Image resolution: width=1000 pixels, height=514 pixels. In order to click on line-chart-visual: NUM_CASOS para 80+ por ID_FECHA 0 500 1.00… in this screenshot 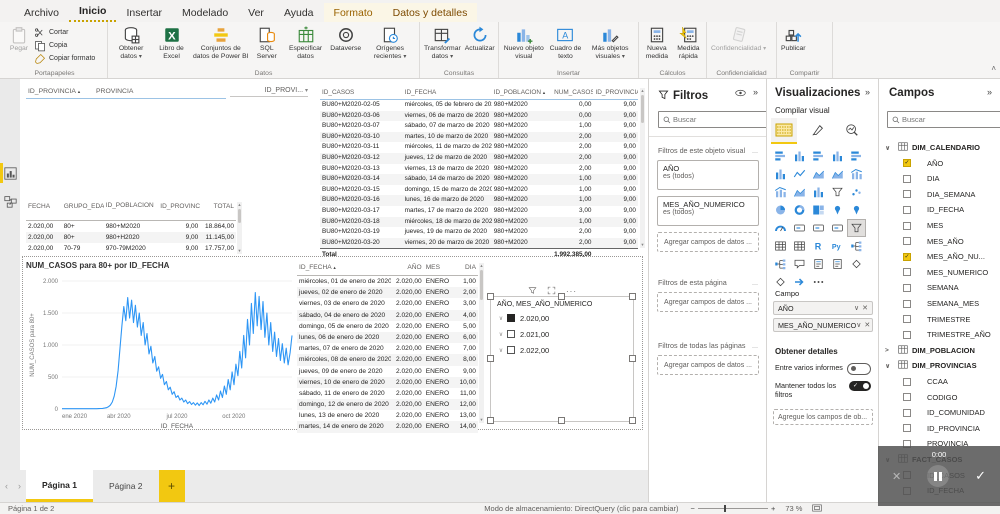, I will do `click(162, 346)`.